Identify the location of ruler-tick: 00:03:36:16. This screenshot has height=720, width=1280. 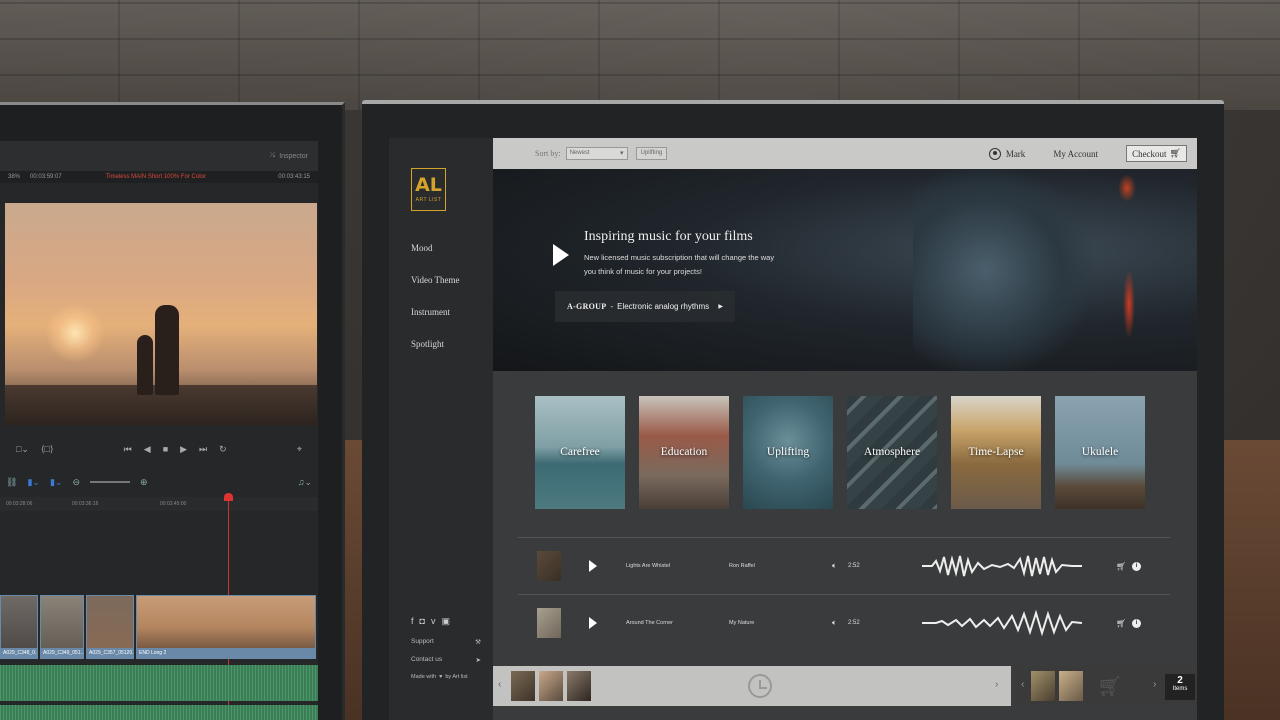
(85, 504).